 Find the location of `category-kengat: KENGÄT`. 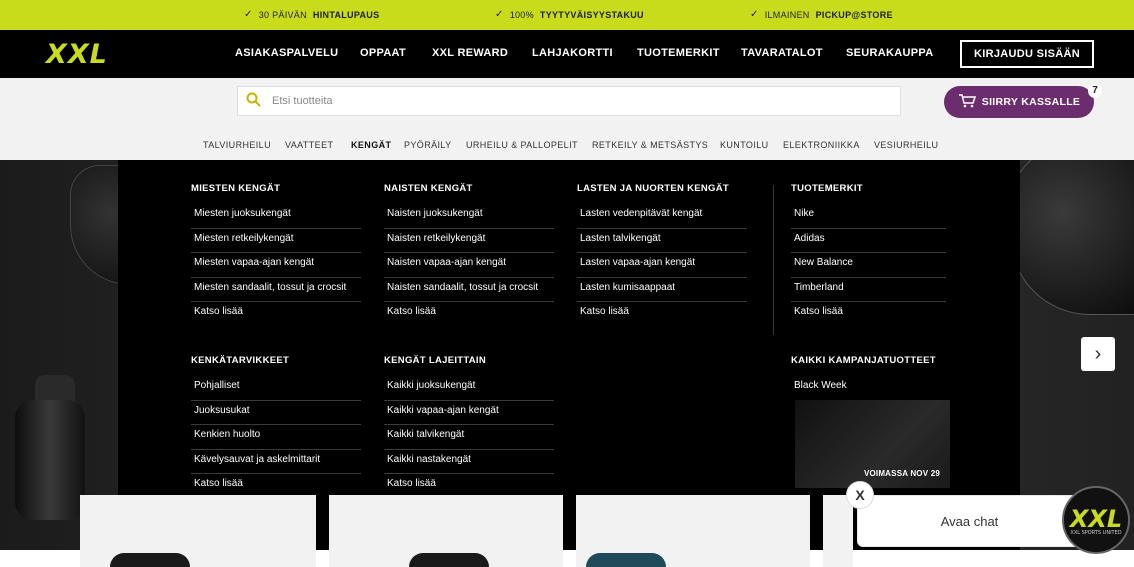

category-kengat: KENGÄT is located at coordinates (371, 145).